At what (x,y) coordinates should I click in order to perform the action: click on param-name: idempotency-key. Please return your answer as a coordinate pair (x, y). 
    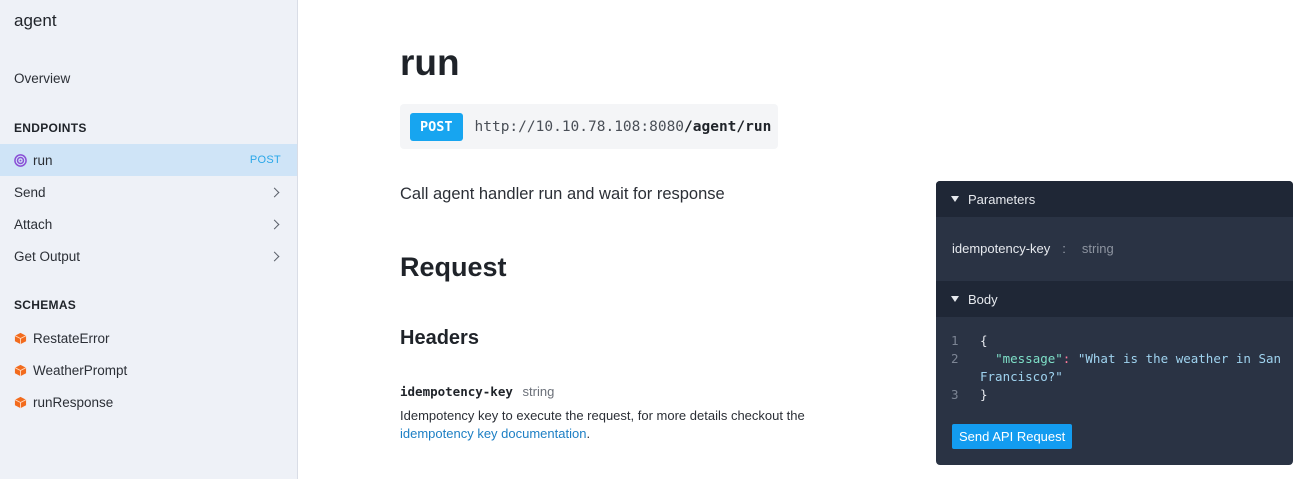
    Looking at the image, I should click on (456, 391).